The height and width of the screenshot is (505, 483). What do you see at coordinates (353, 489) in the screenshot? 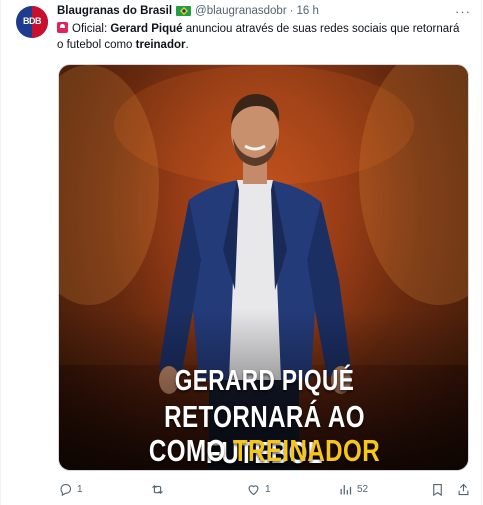
I see `views-button: 52` at bounding box center [353, 489].